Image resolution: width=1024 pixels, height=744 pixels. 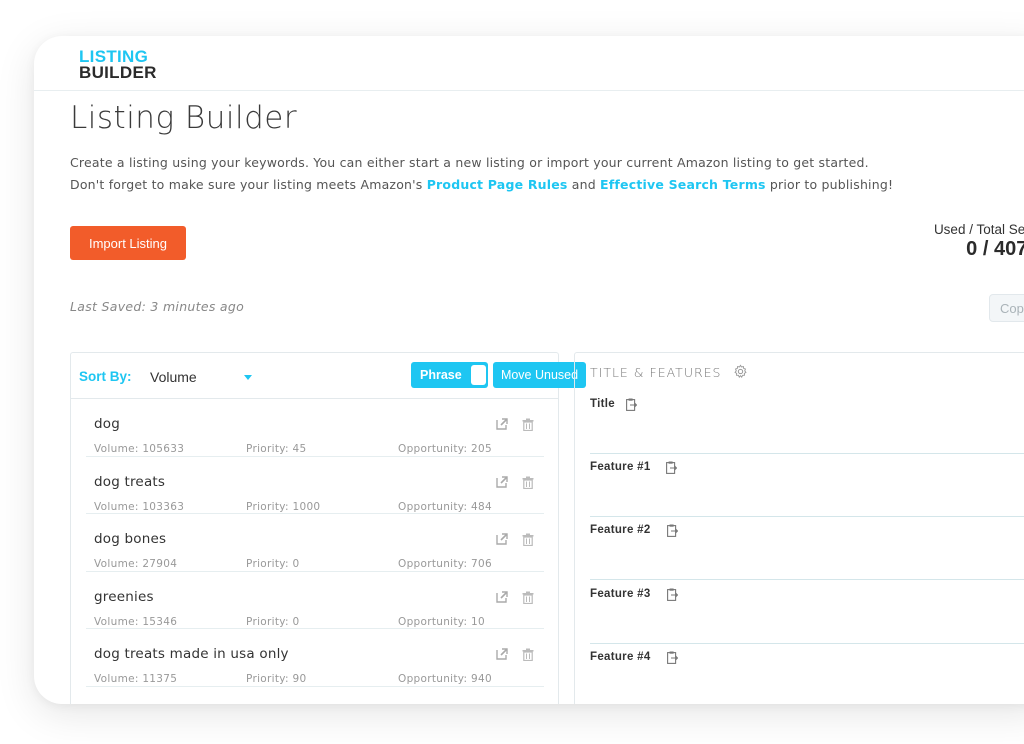 I want to click on copy-button: Copy, so click(x=1006, y=308).